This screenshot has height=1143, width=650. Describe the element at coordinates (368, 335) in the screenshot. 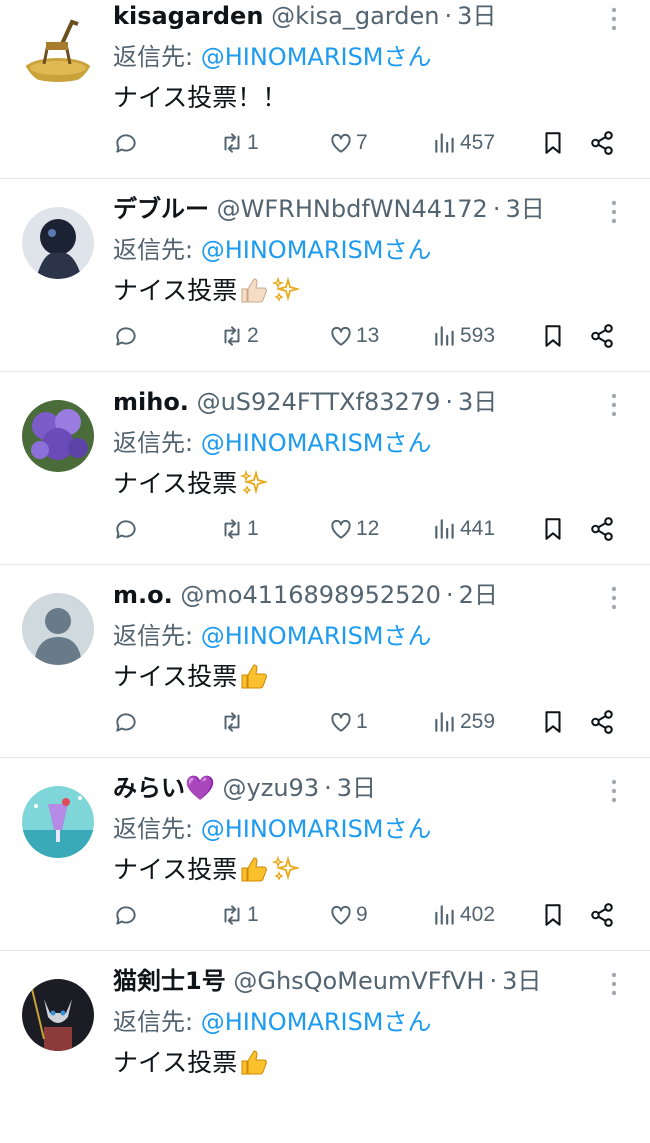

I see `like-count: 13` at that location.